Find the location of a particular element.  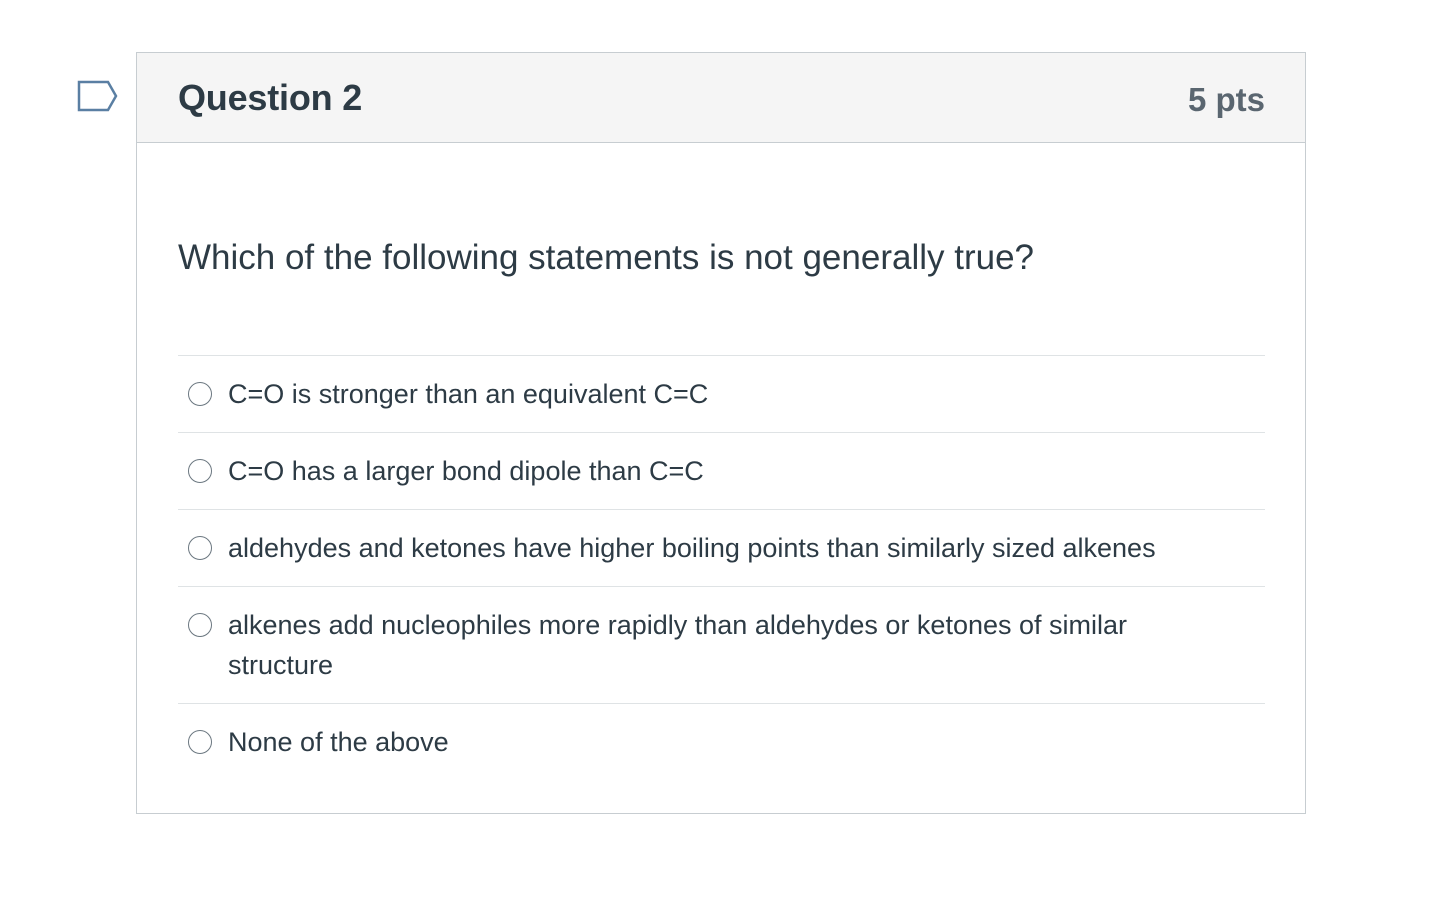

answer-label: C=O is stronger than an equivalent C=C is located at coordinates (468, 394).